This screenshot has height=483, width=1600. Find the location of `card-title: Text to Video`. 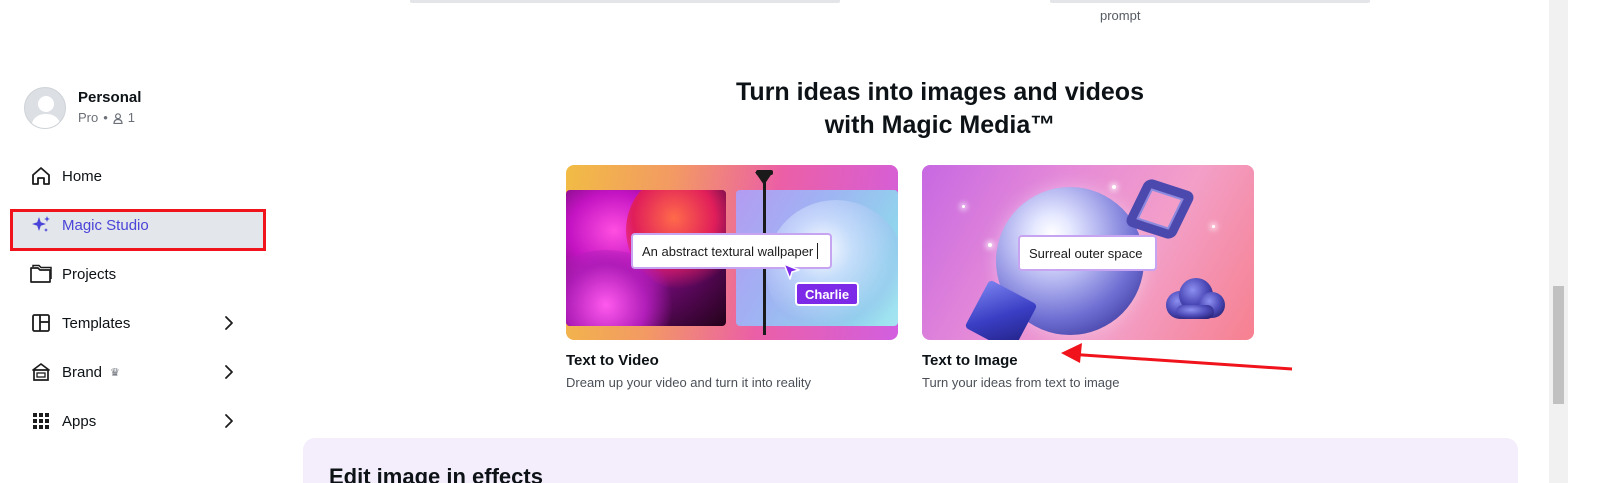

card-title: Text to Video is located at coordinates (612, 360).